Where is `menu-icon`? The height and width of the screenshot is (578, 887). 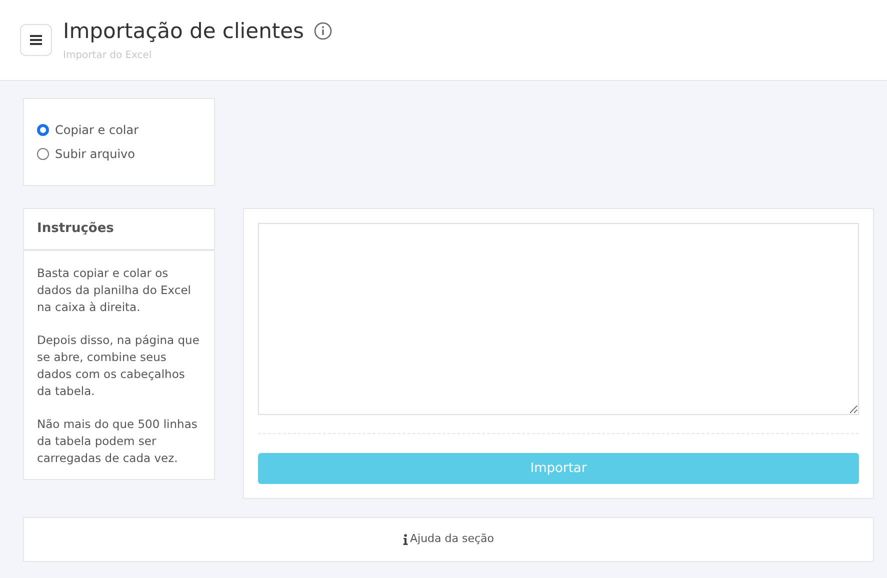 menu-icon is located at coordinates (36, 40).